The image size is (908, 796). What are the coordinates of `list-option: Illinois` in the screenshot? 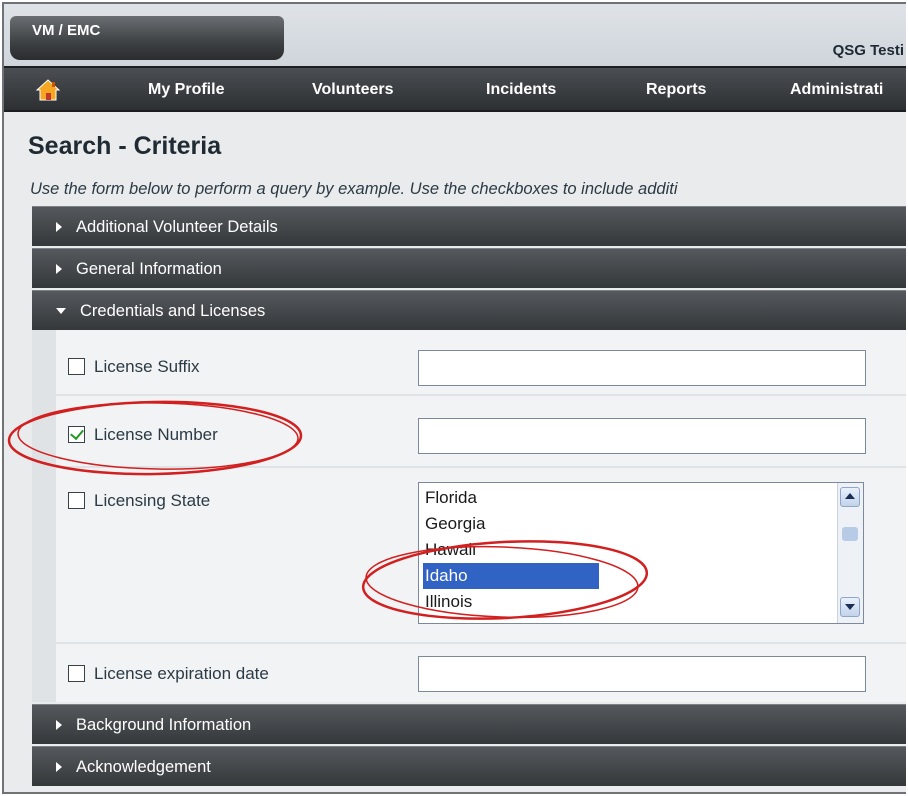 It's located at (511, 602).